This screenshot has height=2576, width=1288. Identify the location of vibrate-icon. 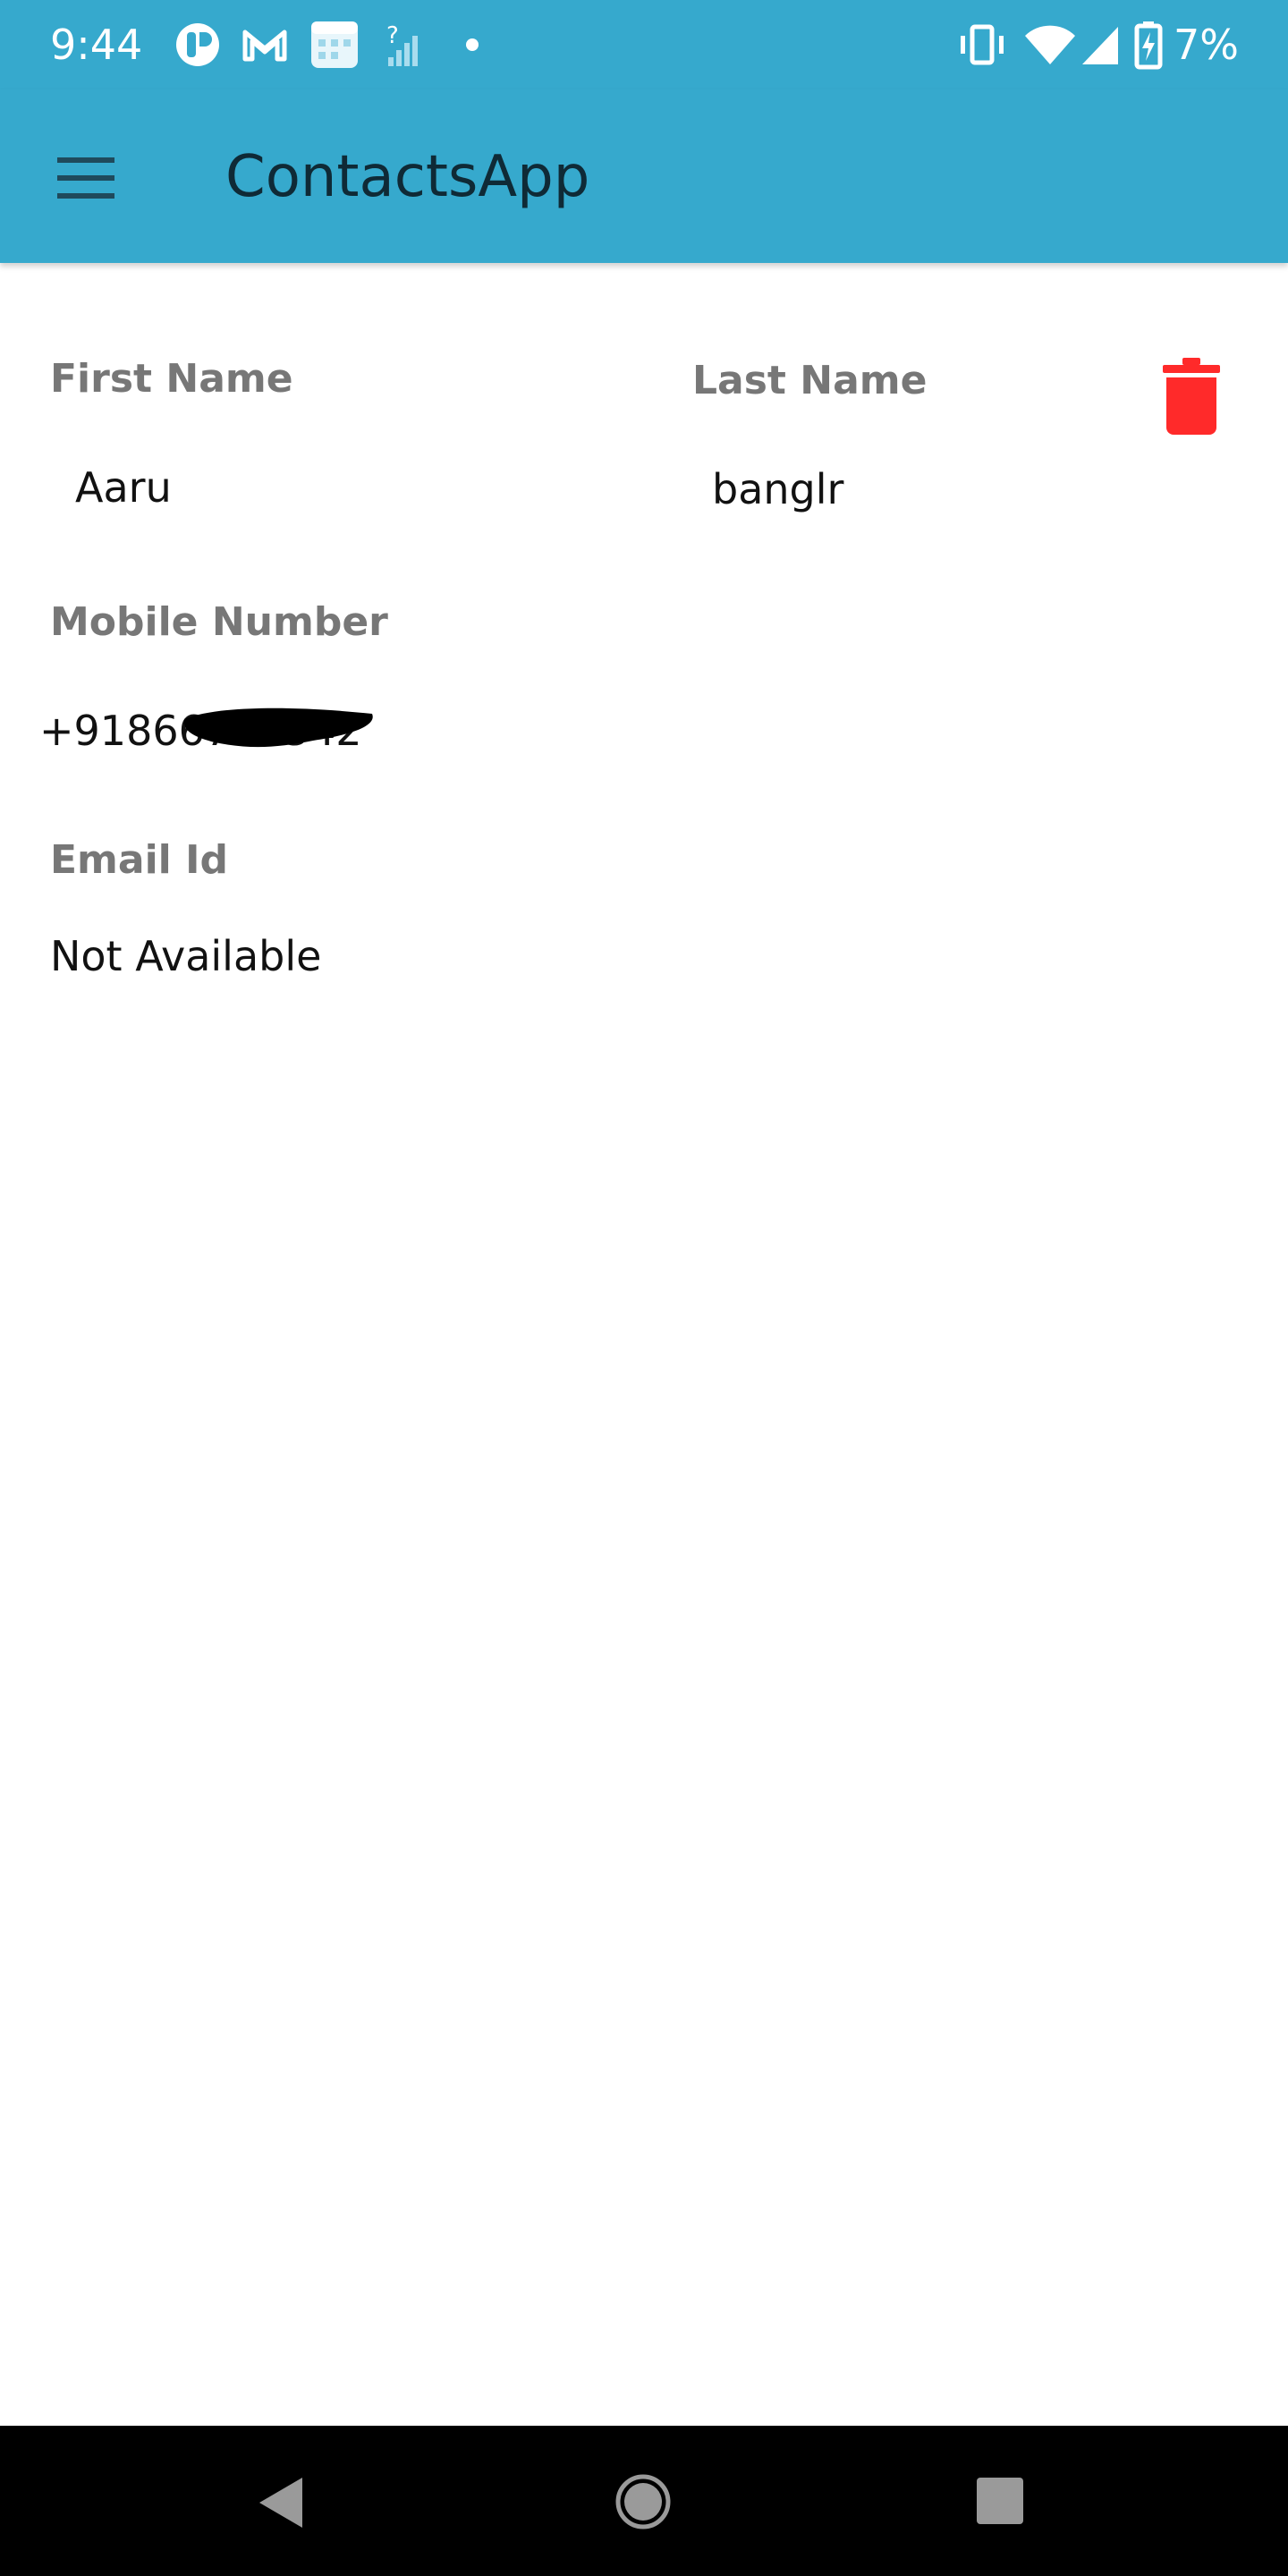
(982, 44).